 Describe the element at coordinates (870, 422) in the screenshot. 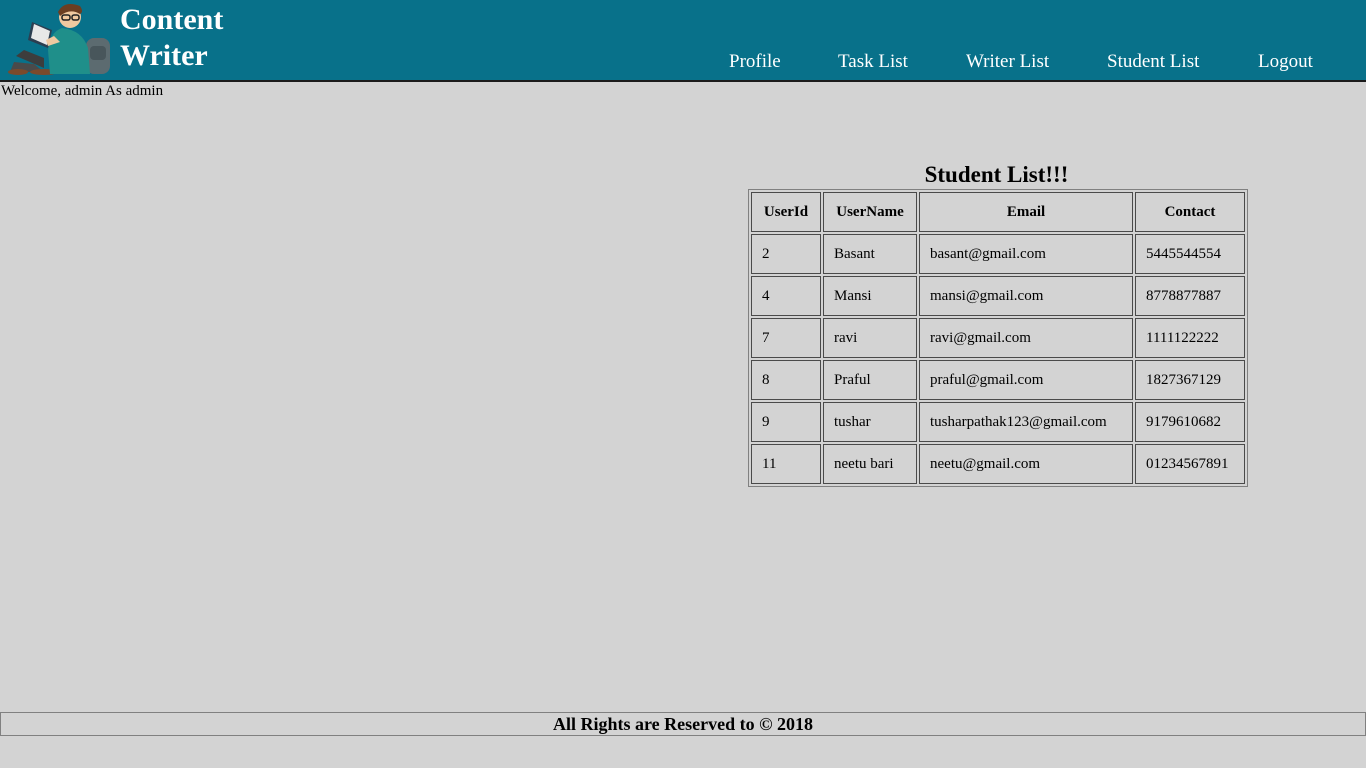

I see `cell-username: tushar` at that location.